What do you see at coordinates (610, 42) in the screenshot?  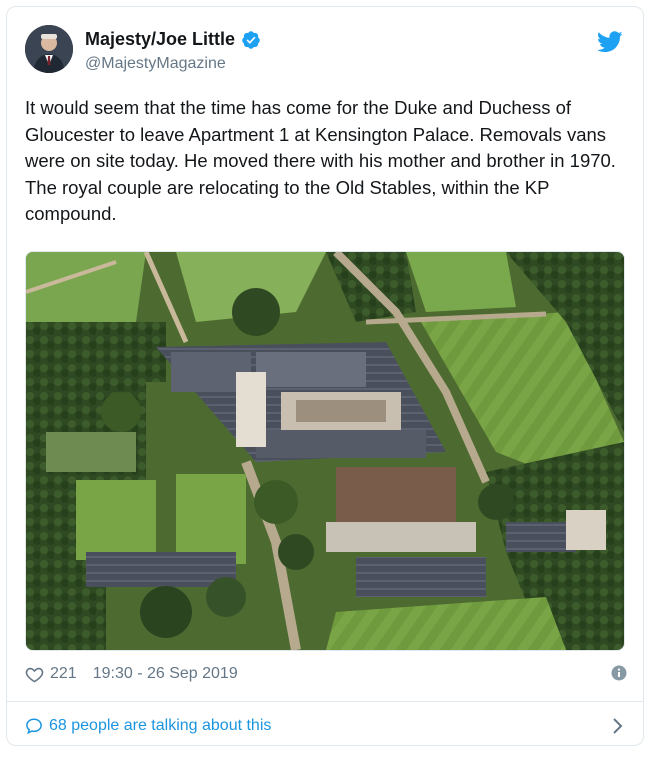 I see `twitter-bird-icon` at bounding box center [610, 42].